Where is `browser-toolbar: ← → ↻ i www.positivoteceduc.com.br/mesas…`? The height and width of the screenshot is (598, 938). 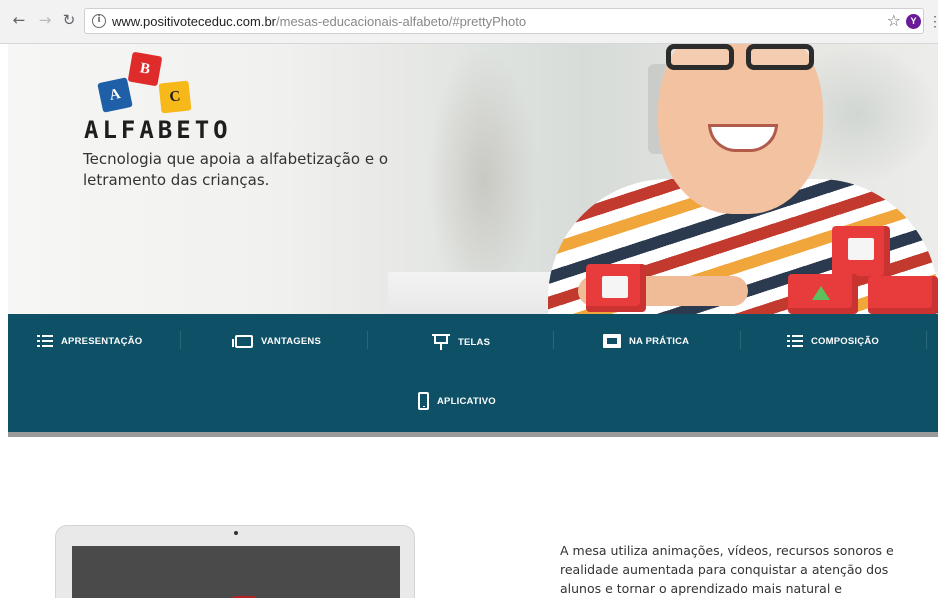
browser-toolbar: ← → ↻ i www.positivoteceduc.com.br/mesas… is located at coordinates (469, 22).